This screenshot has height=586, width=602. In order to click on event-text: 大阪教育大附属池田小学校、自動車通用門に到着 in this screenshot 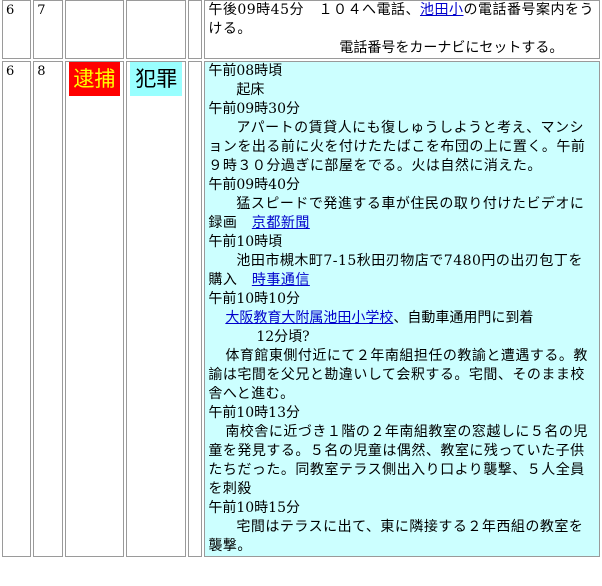, I will do `click(402, 318)`.